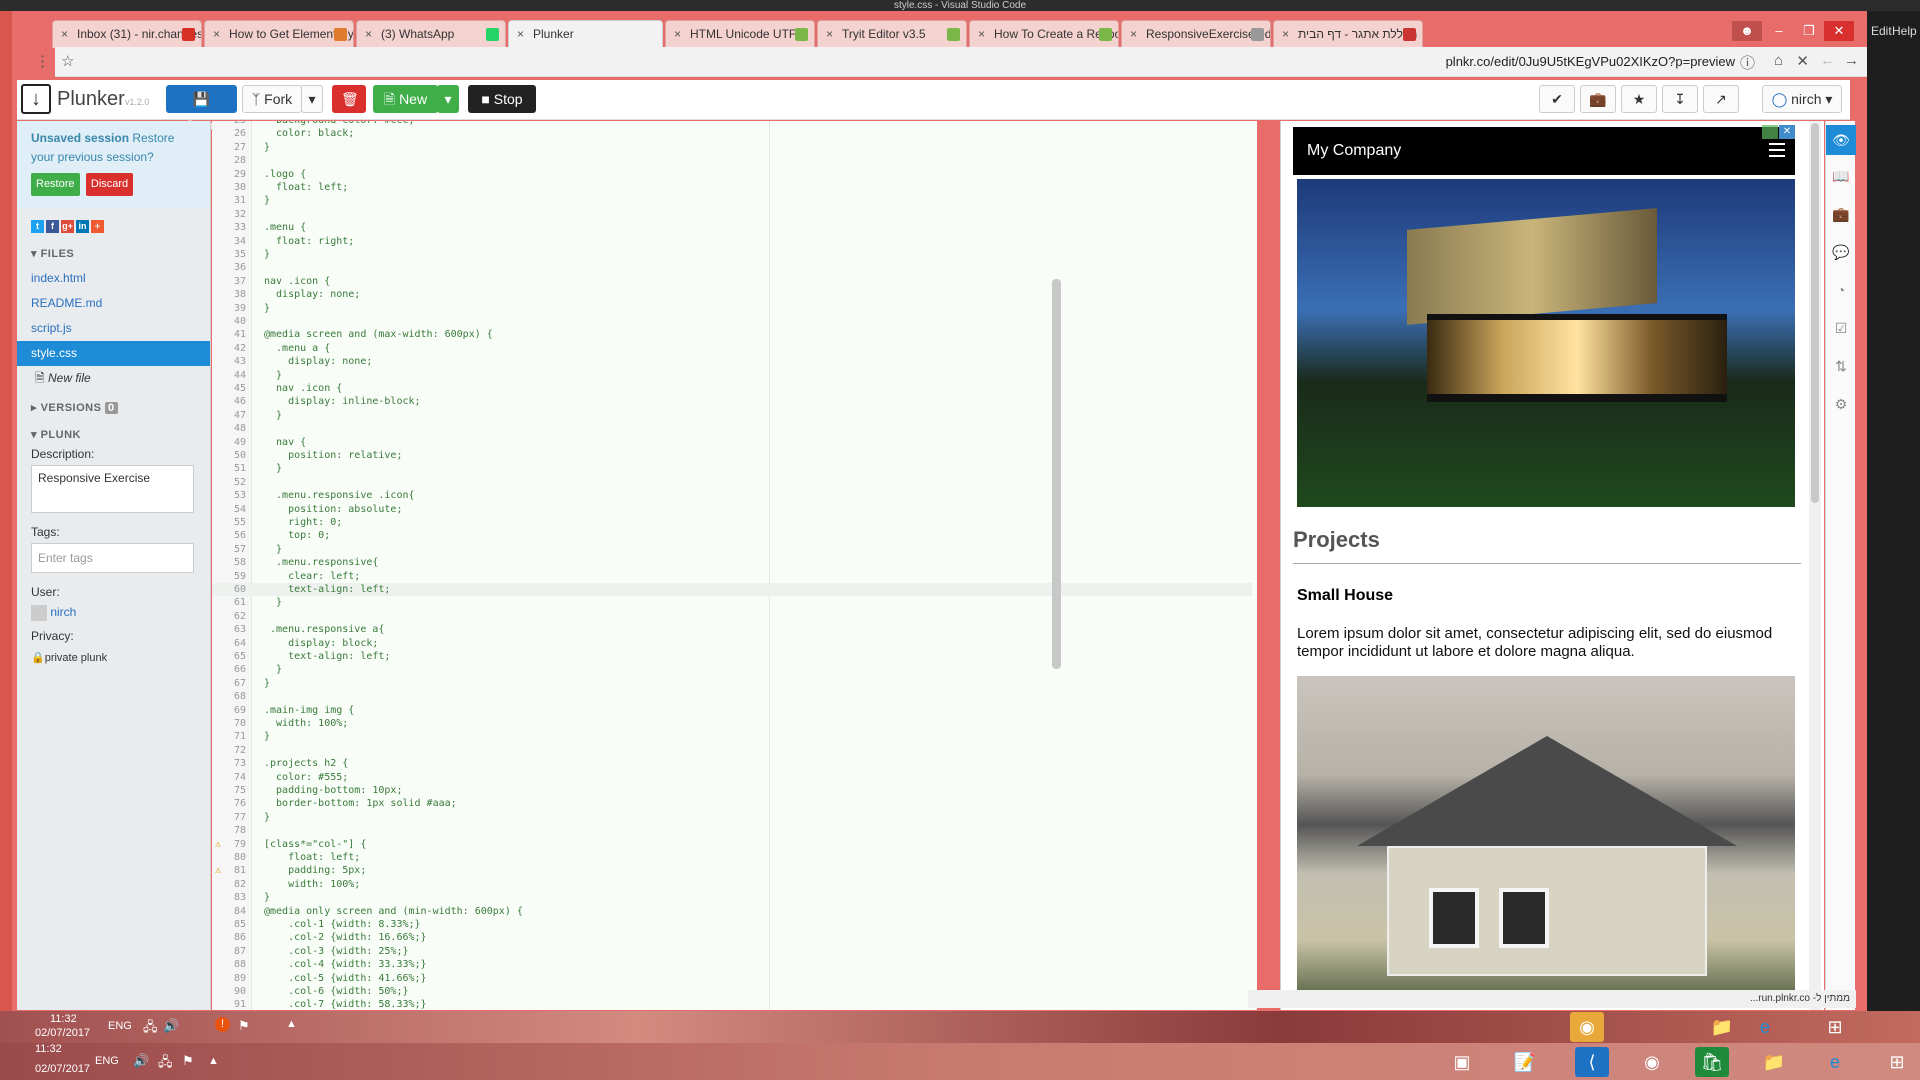 This screenshot has width=1920, height=1080. Describe the element at coordinates (732, 857) in the screenshot. I see `code-line: 80 float: left;` at that location.